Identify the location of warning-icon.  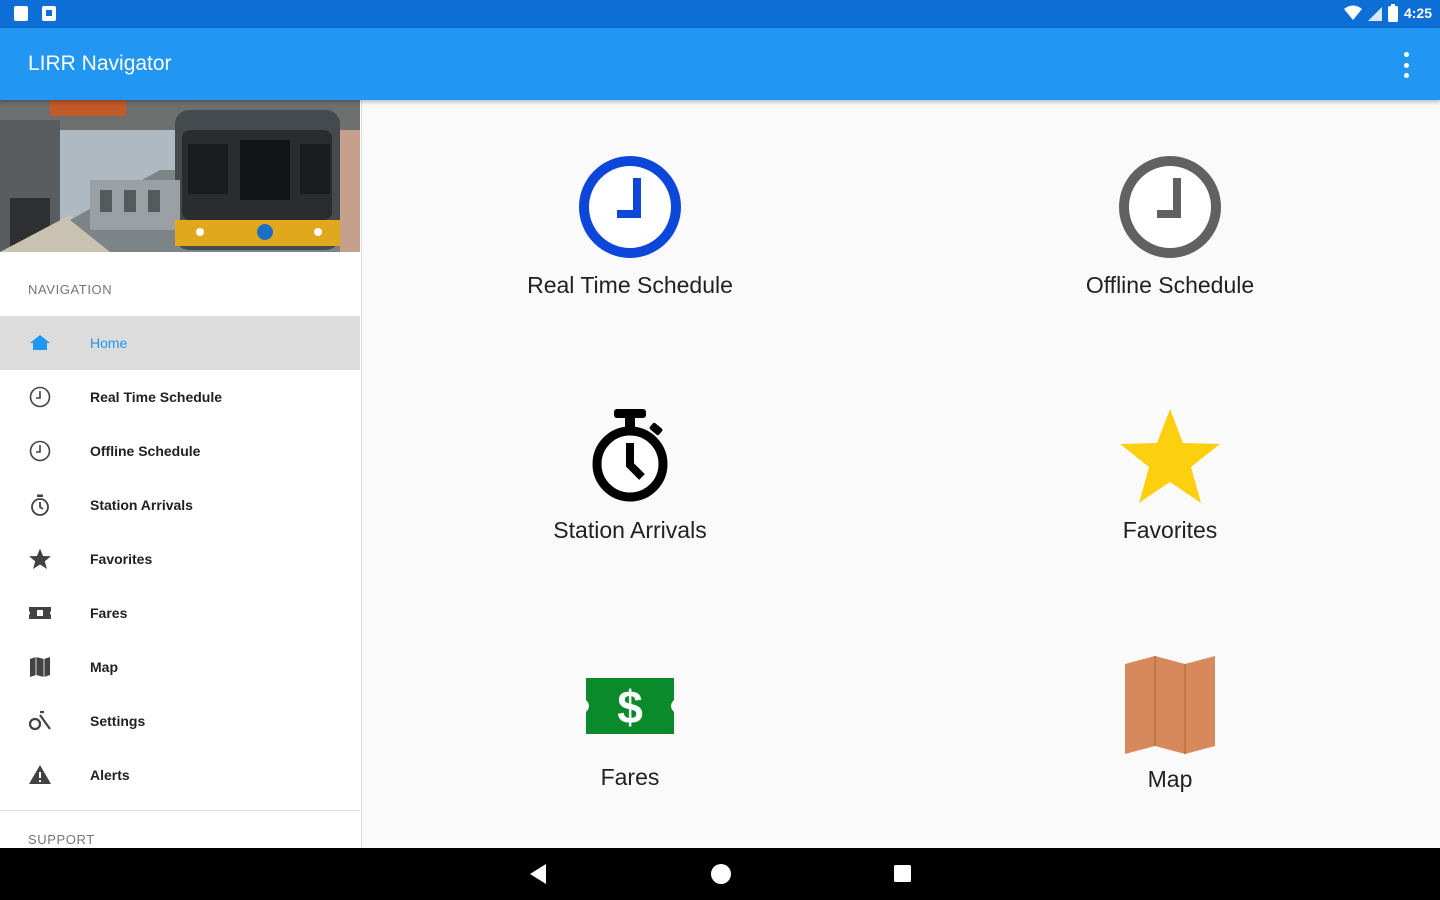
(40, 774).